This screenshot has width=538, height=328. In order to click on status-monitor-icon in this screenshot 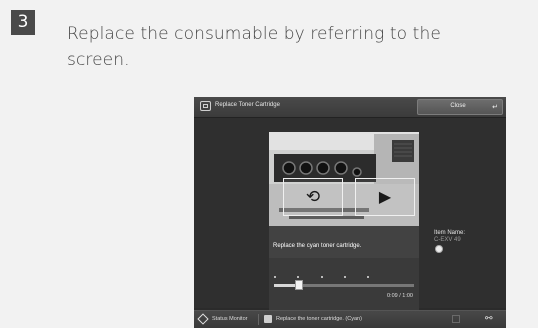, I will do `click(203, 319)`.